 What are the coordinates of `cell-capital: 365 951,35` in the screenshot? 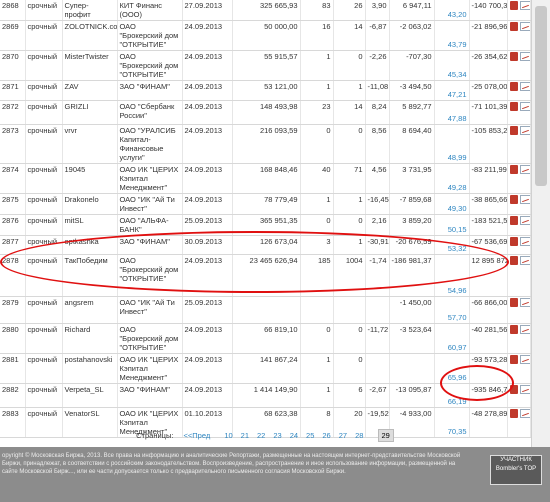 It's located at (266, 225).